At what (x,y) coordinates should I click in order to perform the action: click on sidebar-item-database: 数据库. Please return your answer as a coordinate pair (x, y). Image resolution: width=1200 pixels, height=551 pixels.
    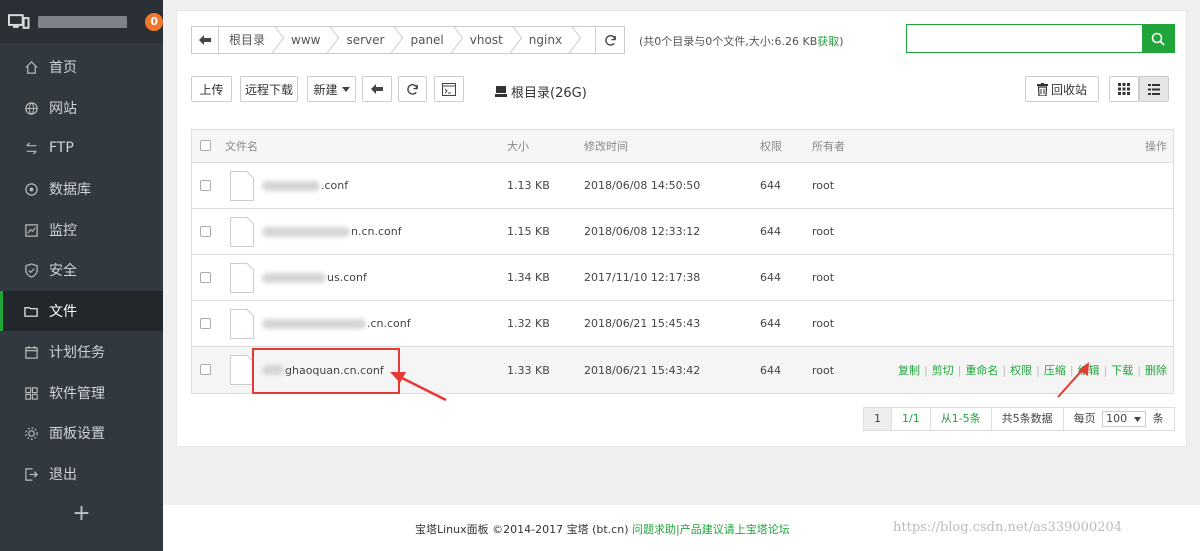
    Looking at the image, I should click on (81, 189).